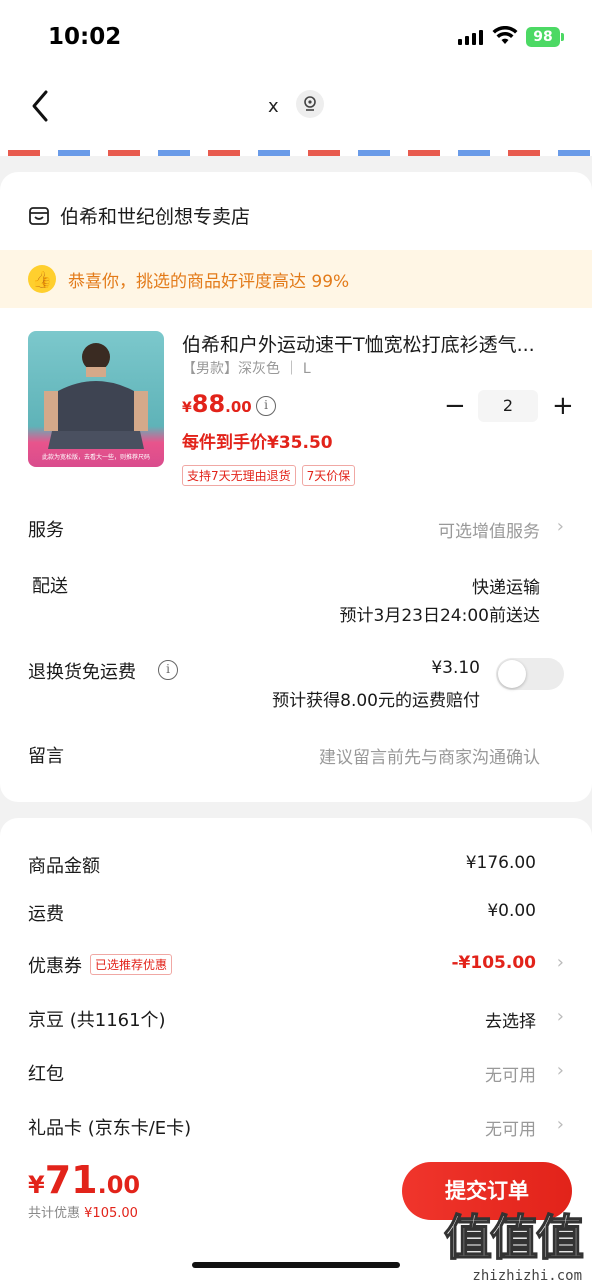 The width and height of the screenshot is (592, 1280). I want to click on coupon-row: 优惠券 已选推荐优惠, so click(100, 965).